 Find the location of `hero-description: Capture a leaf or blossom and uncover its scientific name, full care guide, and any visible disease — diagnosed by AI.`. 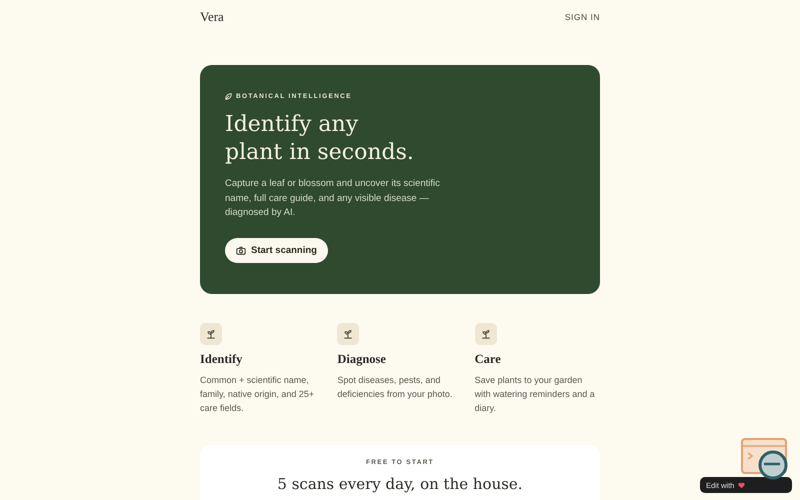

hero-description: Capture a leaf or blossom and uncover its scientific name, full care guide, and any visible disease — diagnosed by AI. is located at coordinates (333, 198).